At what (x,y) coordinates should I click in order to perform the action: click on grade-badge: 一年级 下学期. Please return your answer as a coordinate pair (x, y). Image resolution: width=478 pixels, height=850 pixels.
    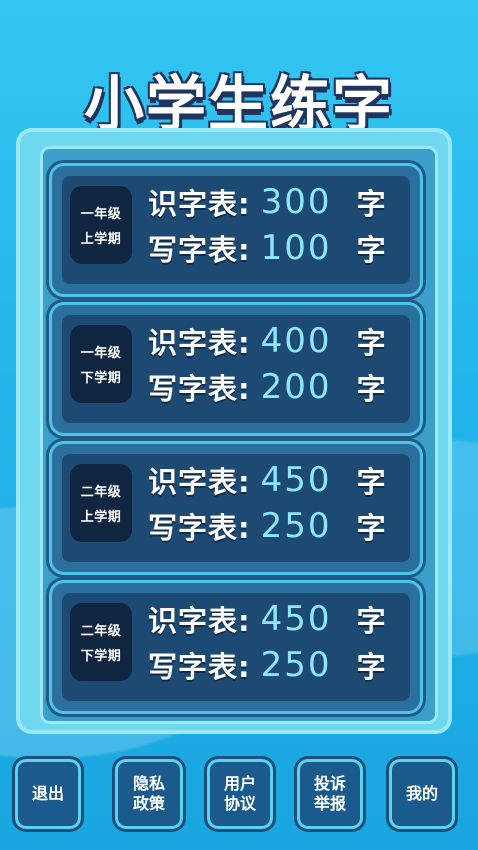
    Looking at the image, I should click on (101, 364).